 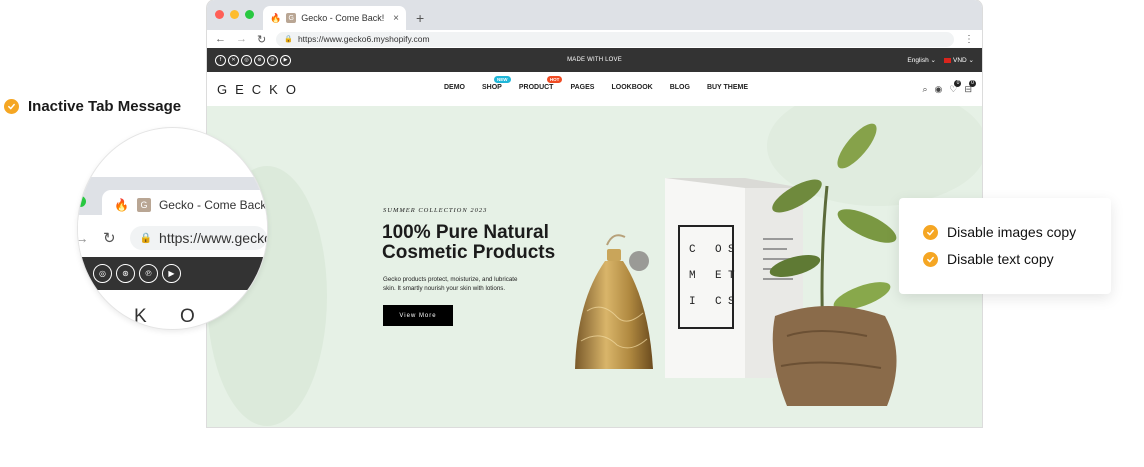 I want to click on nav-label: PAGES, so click(x=582, y=87).